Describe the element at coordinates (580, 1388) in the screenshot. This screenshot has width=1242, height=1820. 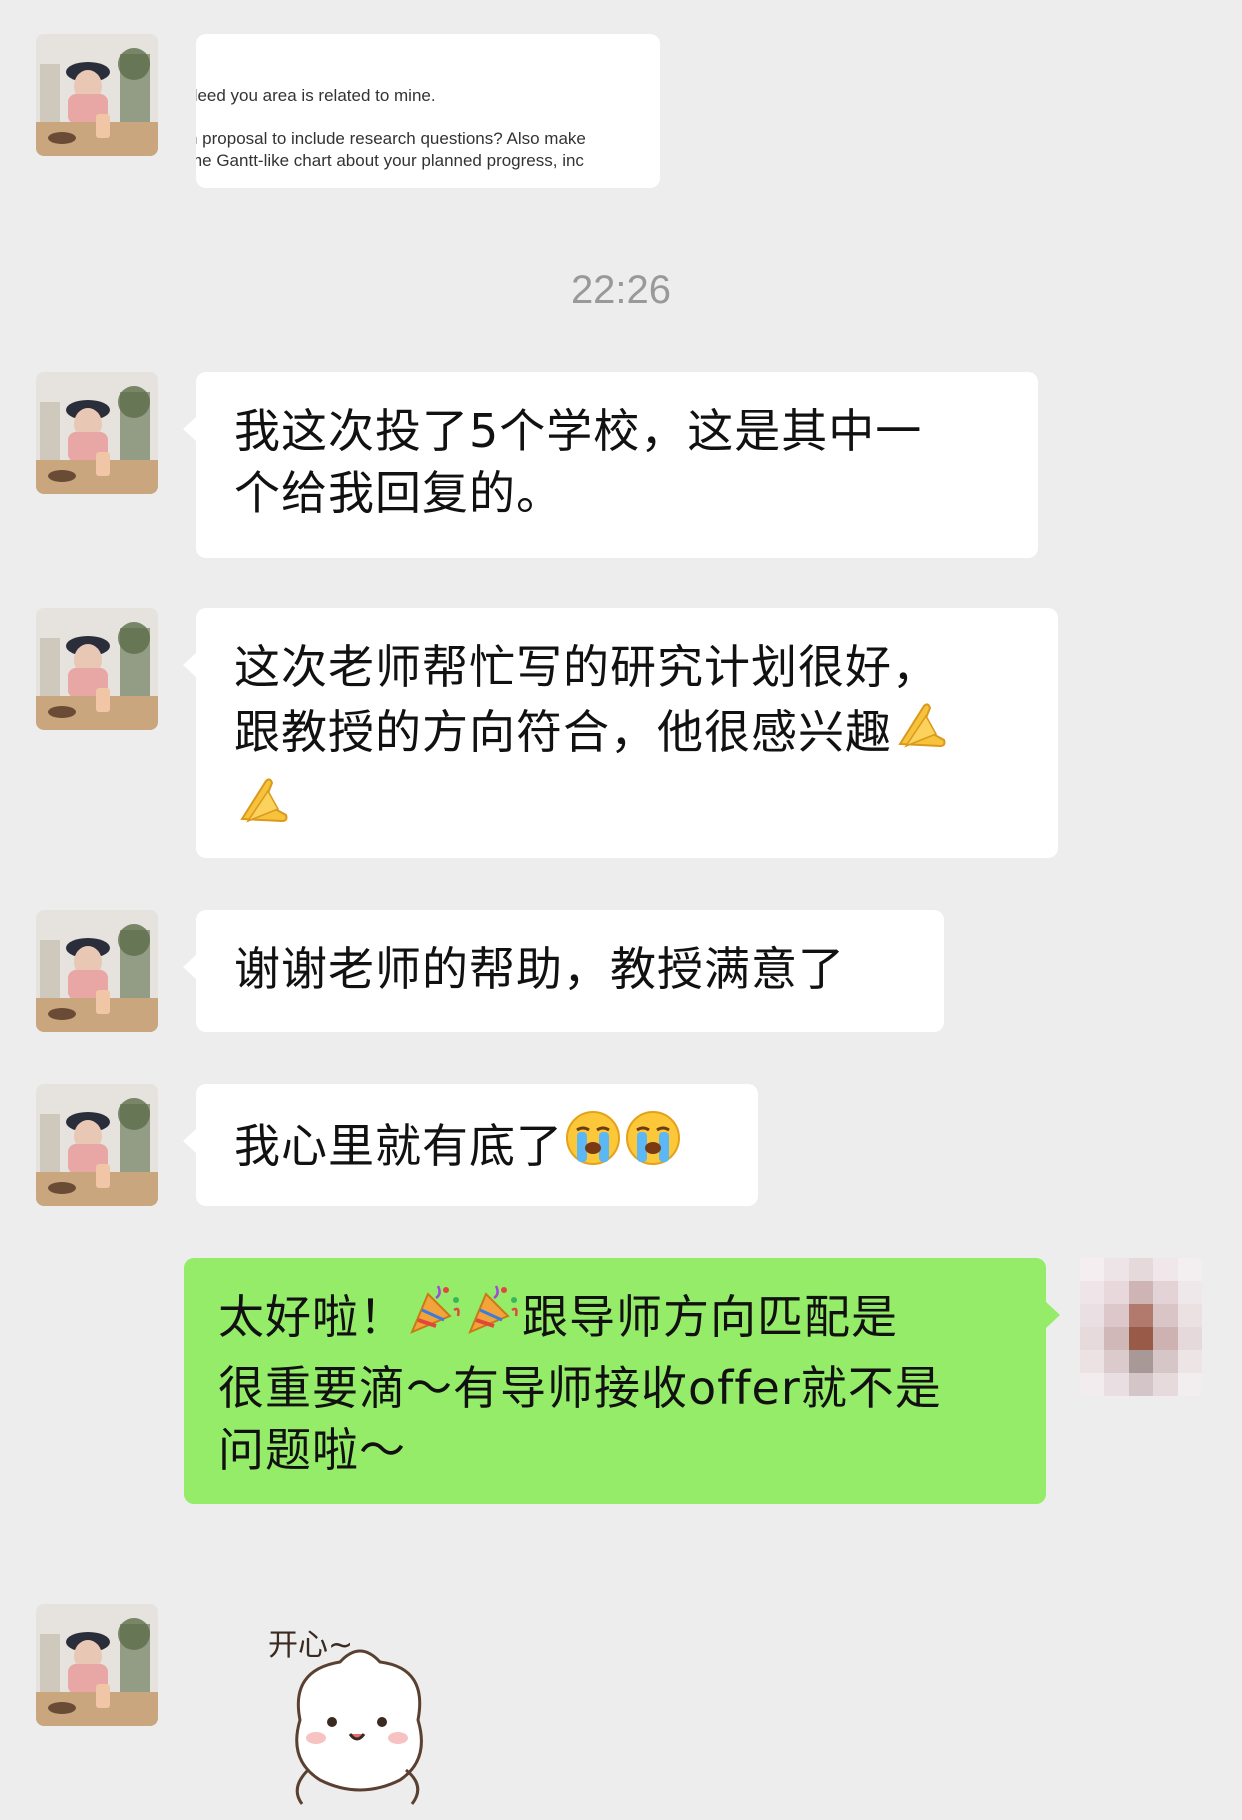
I see `message-text: 很重要滴～有导师接收offer就不是` at that location.